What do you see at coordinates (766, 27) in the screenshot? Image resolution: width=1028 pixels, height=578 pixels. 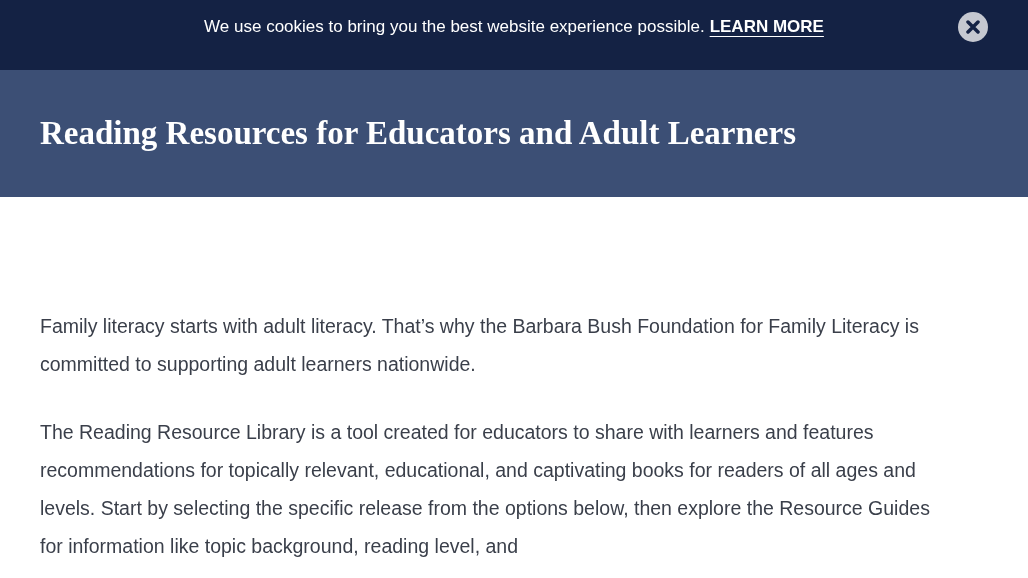 I see `learn-more-link: LEARN MORE` at bounding box center [766, 27].